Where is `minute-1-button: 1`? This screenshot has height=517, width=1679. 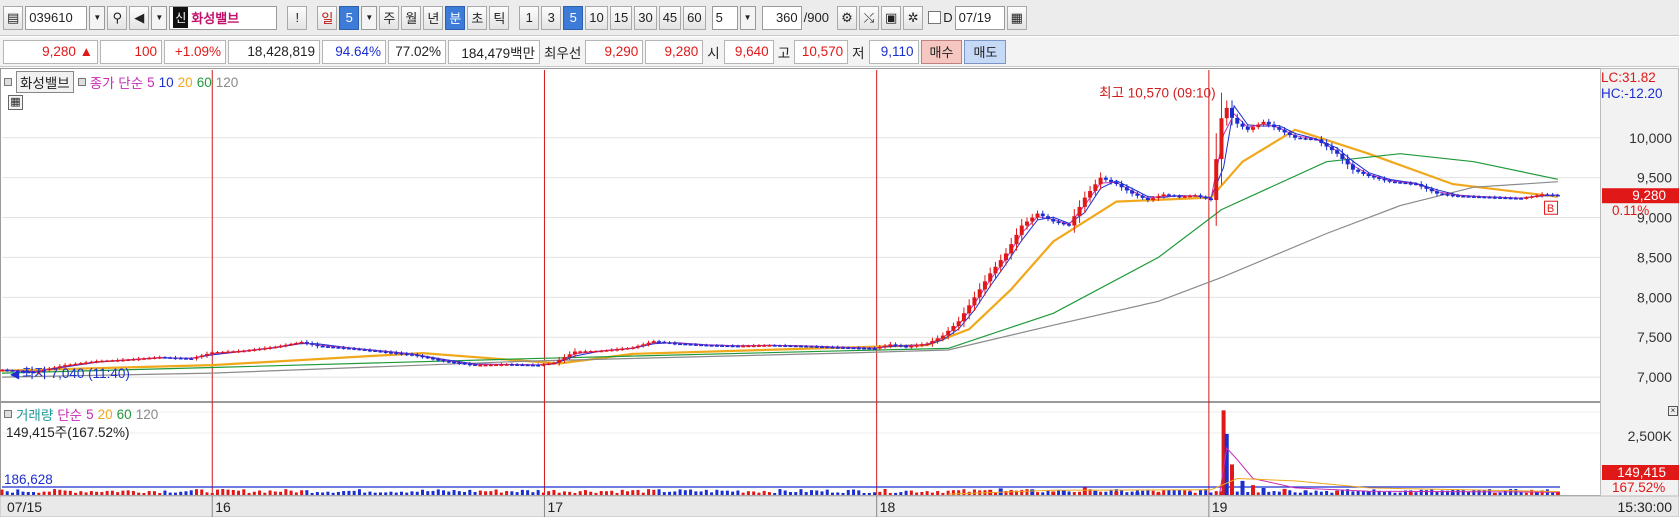
minute-1-button: 1 is located at coordinates (529, 17).